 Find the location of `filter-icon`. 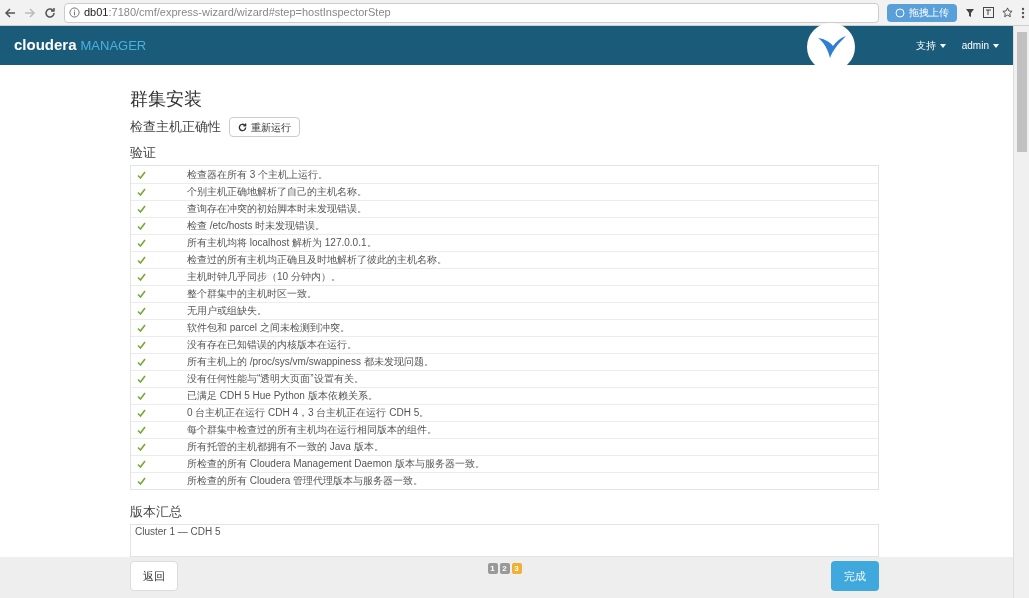

filter-icon is located at coordinates (970, 12).